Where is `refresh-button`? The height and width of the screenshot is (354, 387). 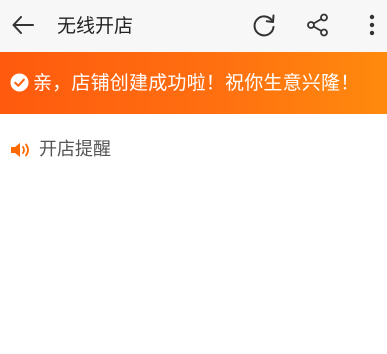 refresh-button is located at coordinates (264, 25).